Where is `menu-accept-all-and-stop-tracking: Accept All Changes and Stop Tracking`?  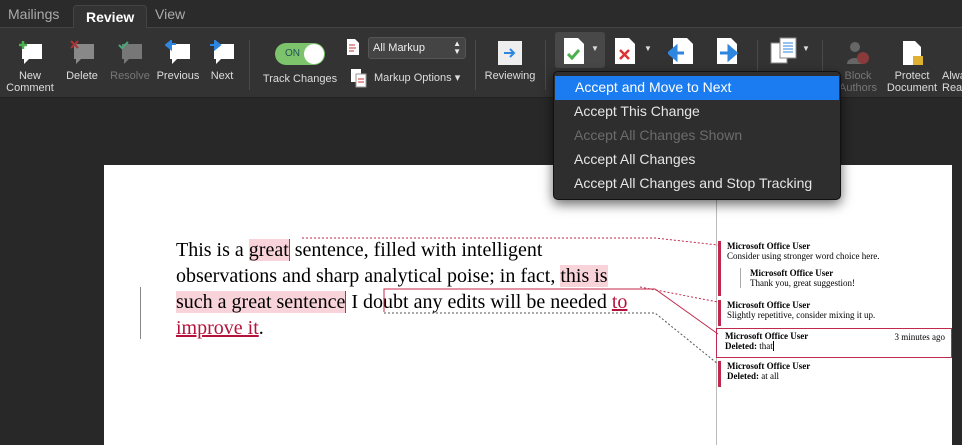
menu-accept-all-and-stop-tracking: Accept All Changes and Stop Tracking is located at coordinates (697, 184).